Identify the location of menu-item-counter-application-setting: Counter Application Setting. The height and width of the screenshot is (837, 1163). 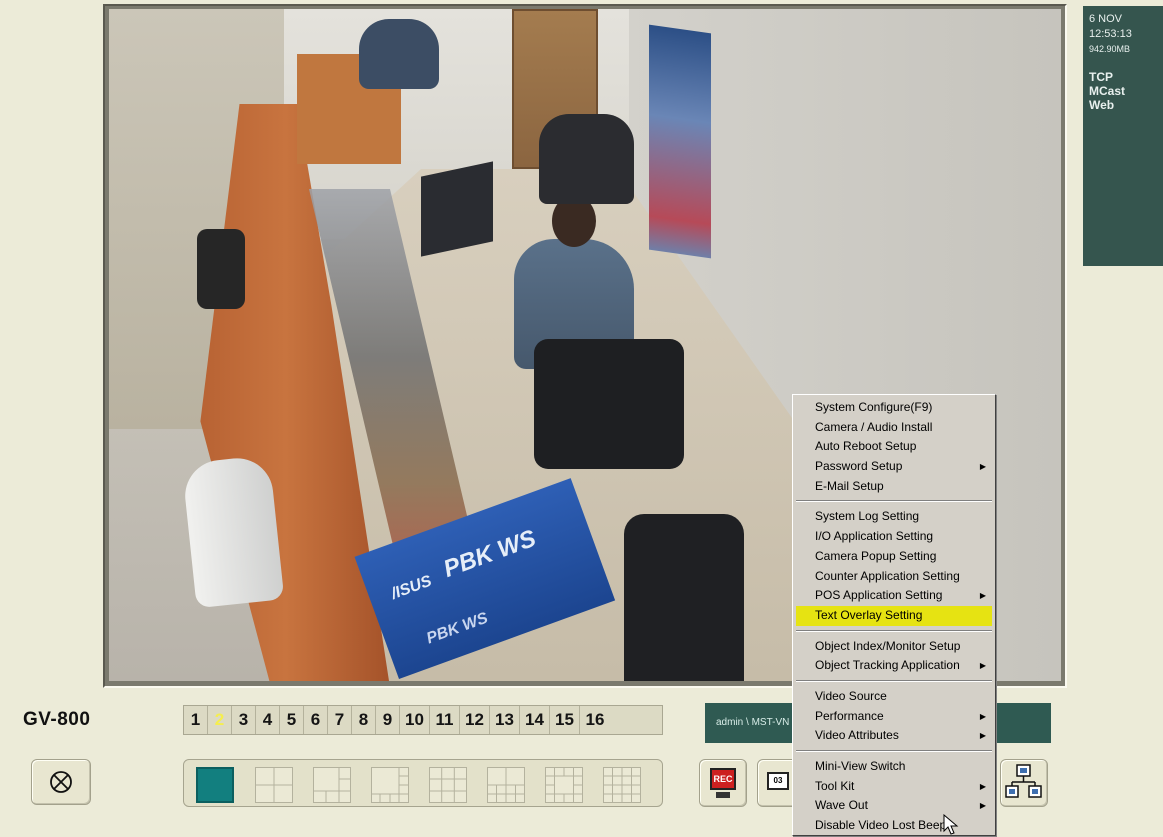
(894, 577).